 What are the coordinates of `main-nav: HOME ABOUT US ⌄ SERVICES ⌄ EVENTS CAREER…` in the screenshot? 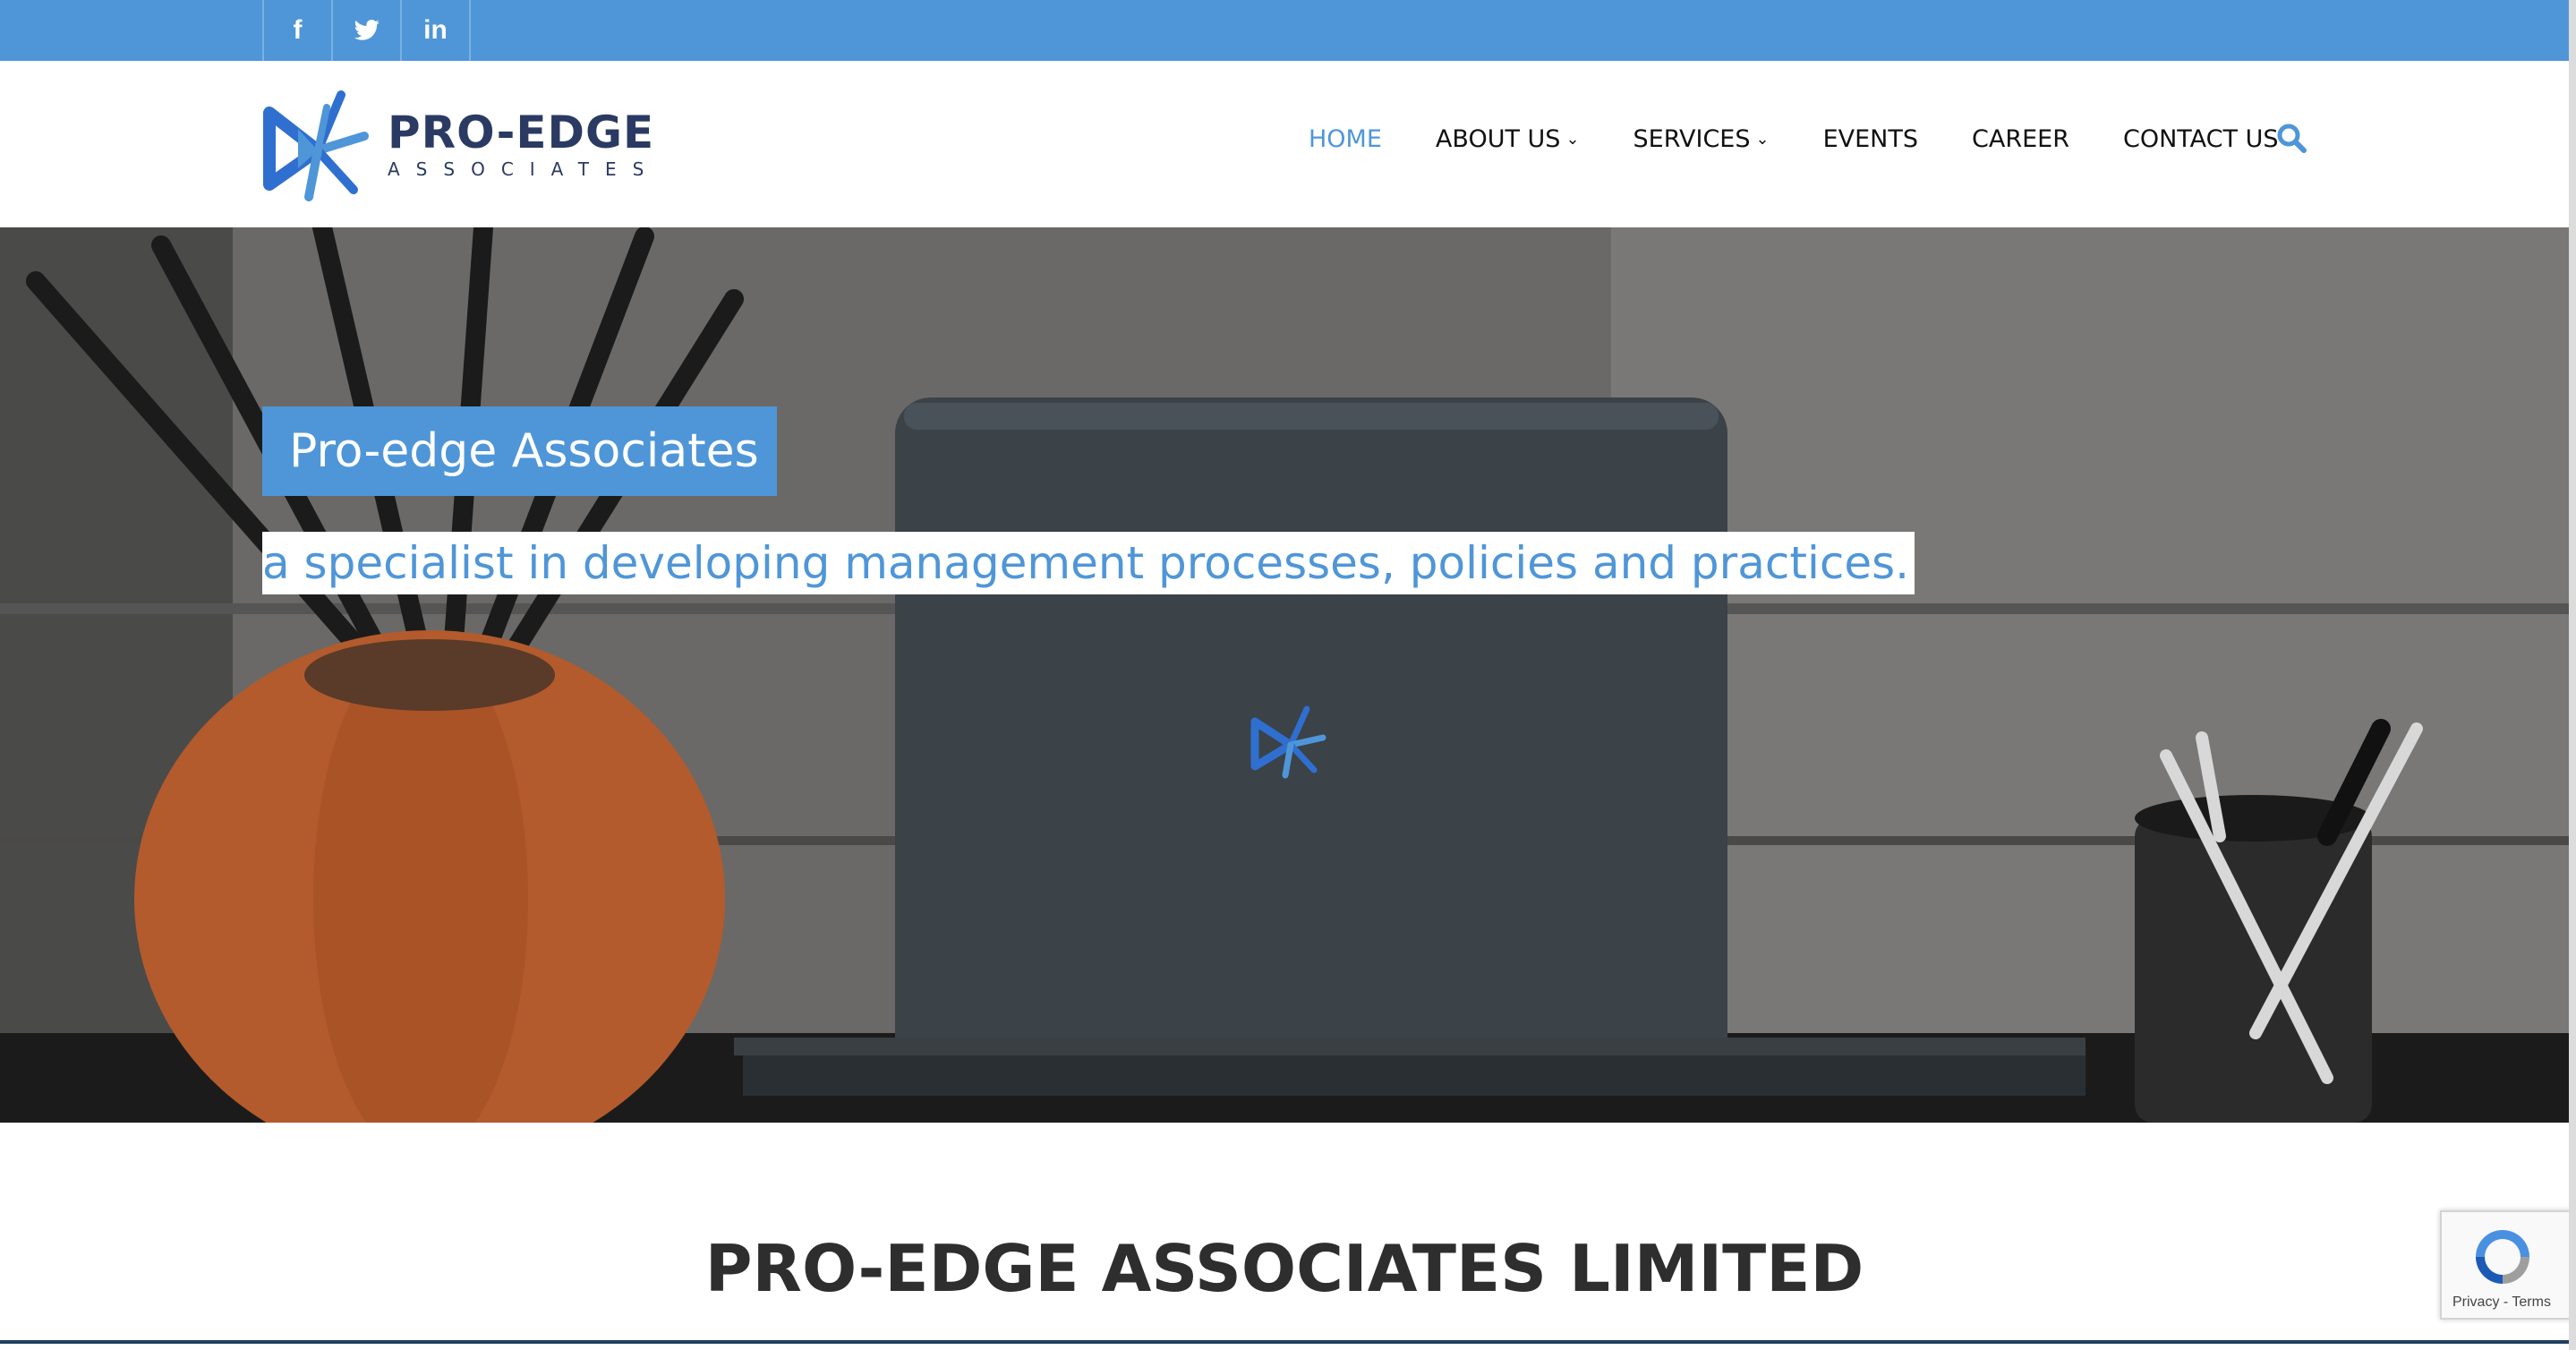 It's located at (1821, 138).